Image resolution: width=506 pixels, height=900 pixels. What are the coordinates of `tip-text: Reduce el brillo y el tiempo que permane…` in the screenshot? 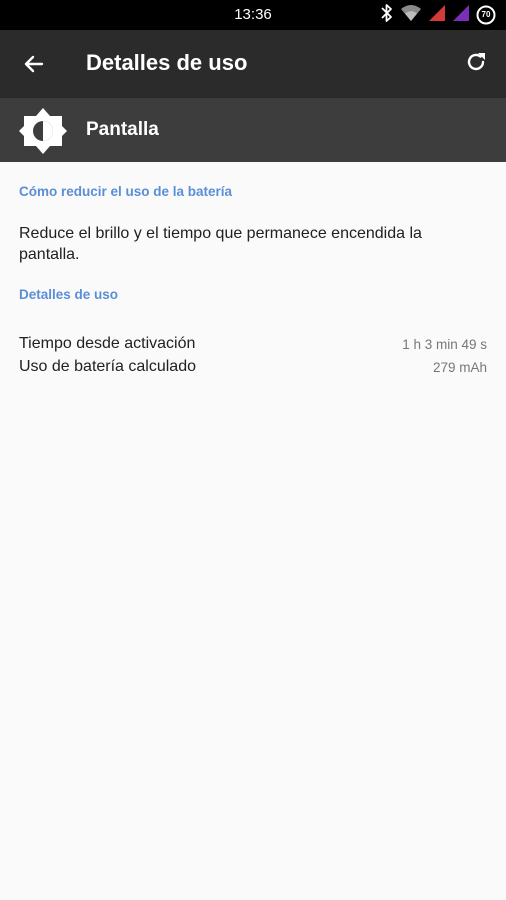 It's located at (220, 244).